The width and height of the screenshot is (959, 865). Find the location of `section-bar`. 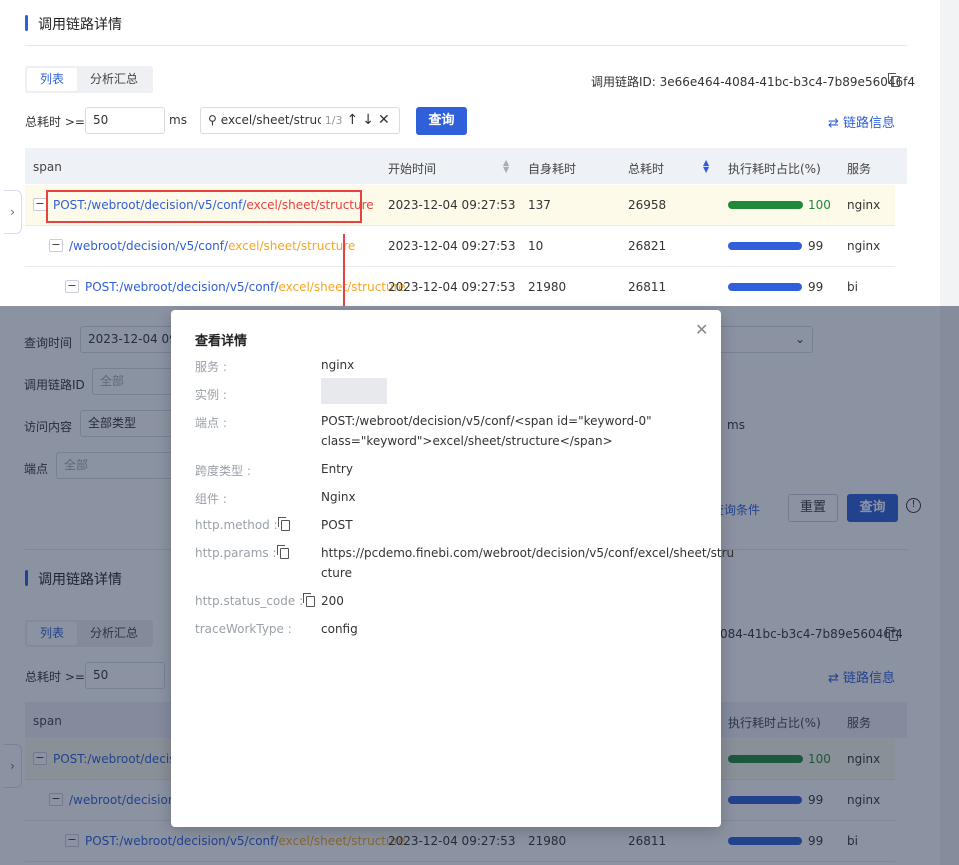

section-bar is located at coordinates (26, 23).